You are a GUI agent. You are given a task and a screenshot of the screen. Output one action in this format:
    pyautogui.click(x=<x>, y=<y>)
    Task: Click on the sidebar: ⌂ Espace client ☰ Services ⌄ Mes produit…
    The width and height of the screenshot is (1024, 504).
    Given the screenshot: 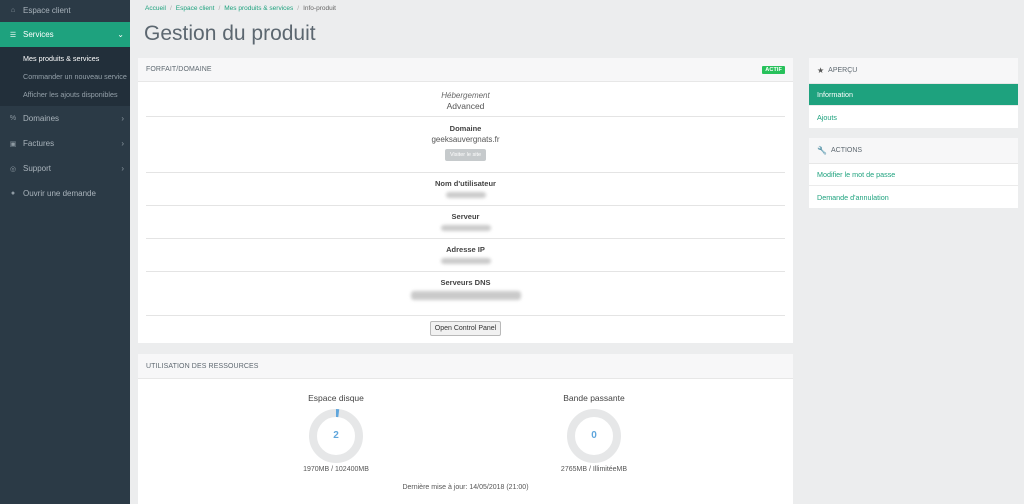 What is the action you would take?
    pyautogui.click(x=65, y=252)
    